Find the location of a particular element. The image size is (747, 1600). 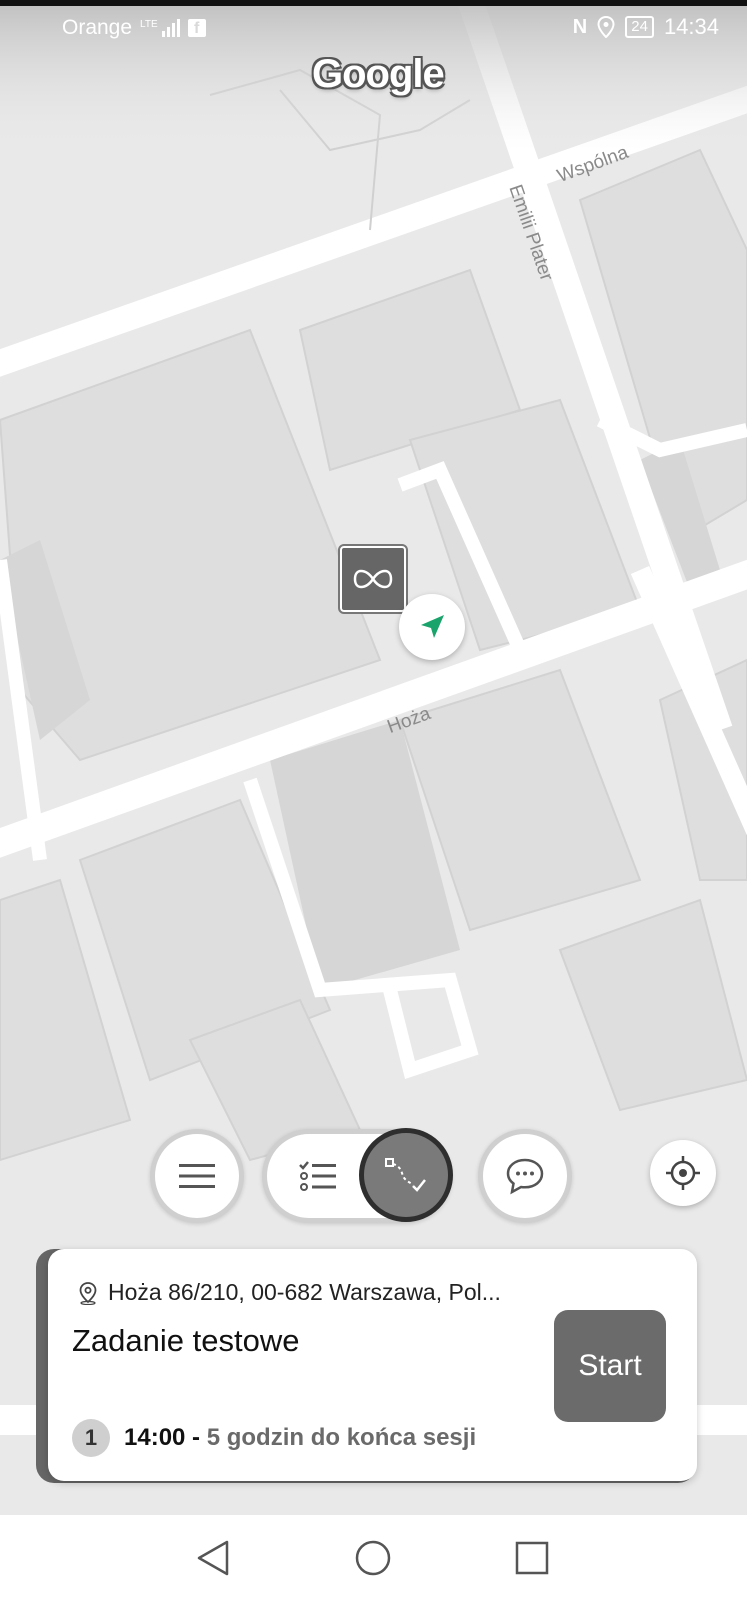

session-time: 14:00 - is located at coordinates (162, 1437).